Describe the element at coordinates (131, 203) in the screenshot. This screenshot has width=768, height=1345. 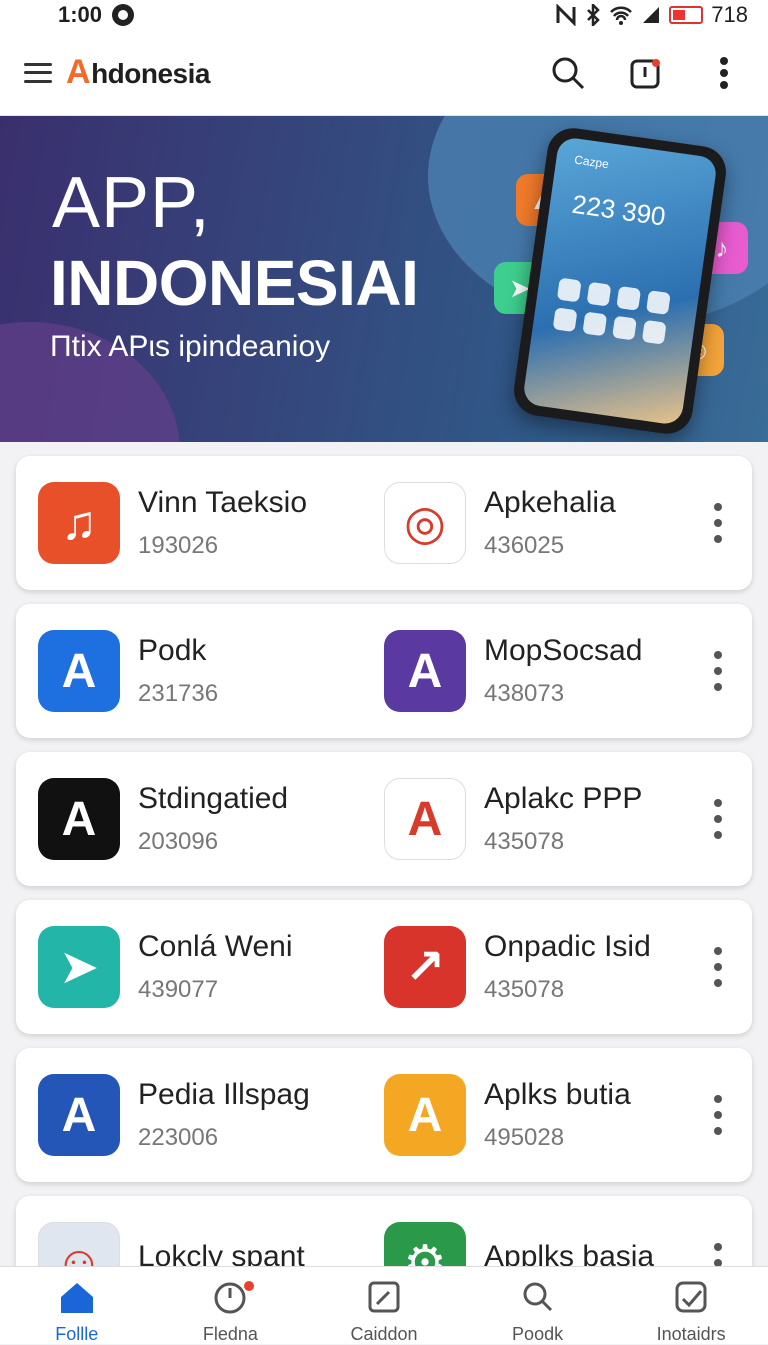
I see `hero-title: APP,` at that location.